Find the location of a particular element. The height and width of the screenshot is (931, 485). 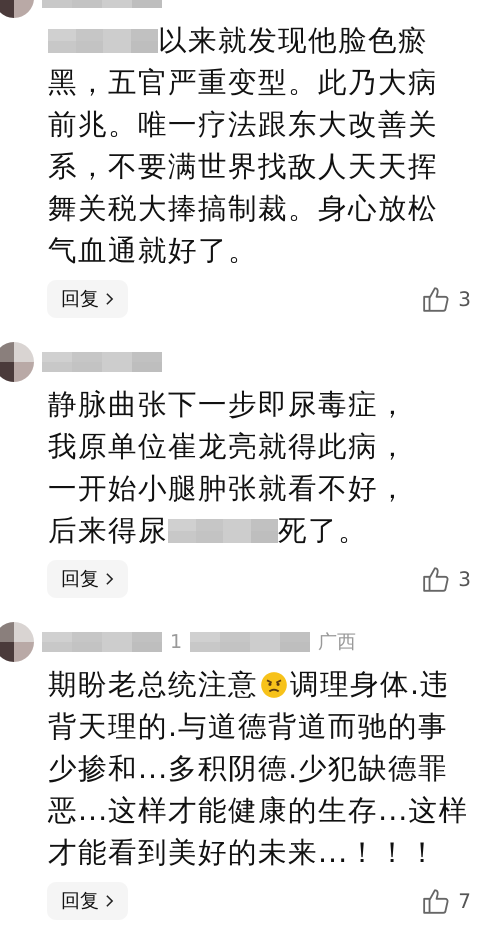

comment-text: 静脉曲张下一步即尿毒症， is located at coordinates (228, 405).